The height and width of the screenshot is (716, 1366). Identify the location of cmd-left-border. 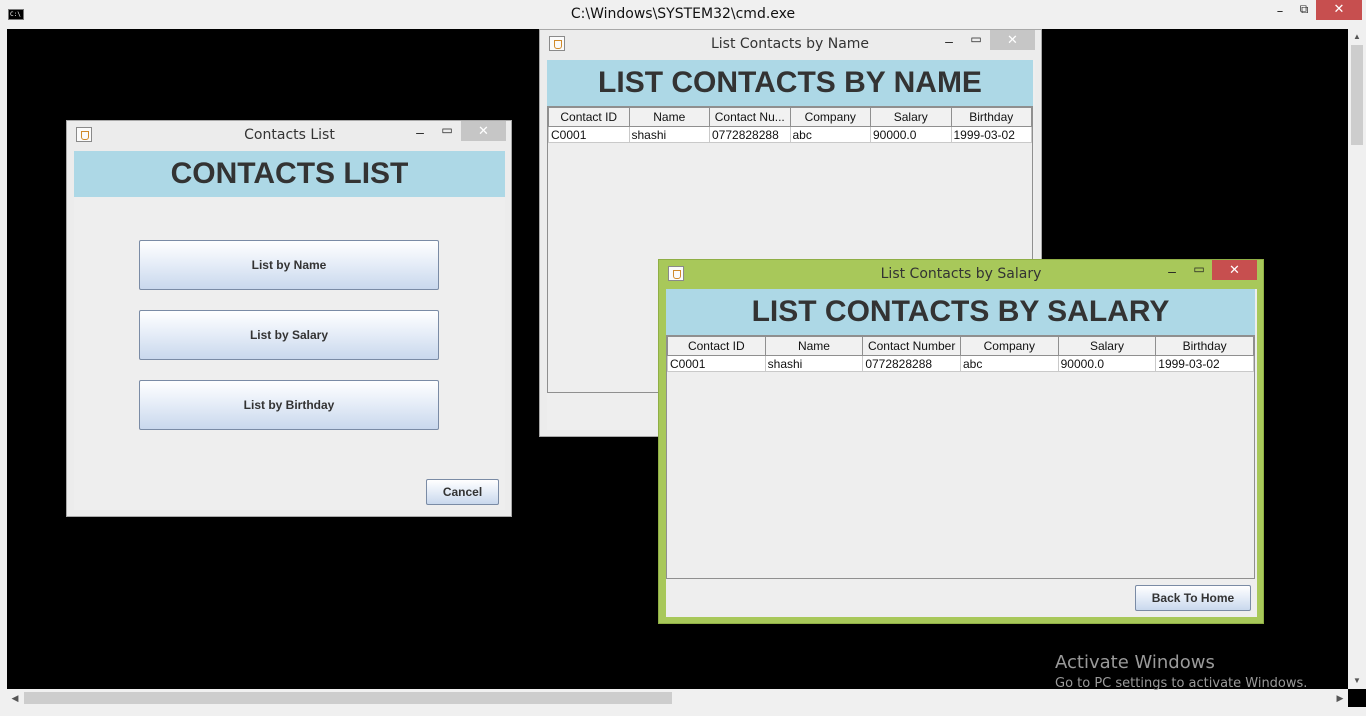
(3, 372).